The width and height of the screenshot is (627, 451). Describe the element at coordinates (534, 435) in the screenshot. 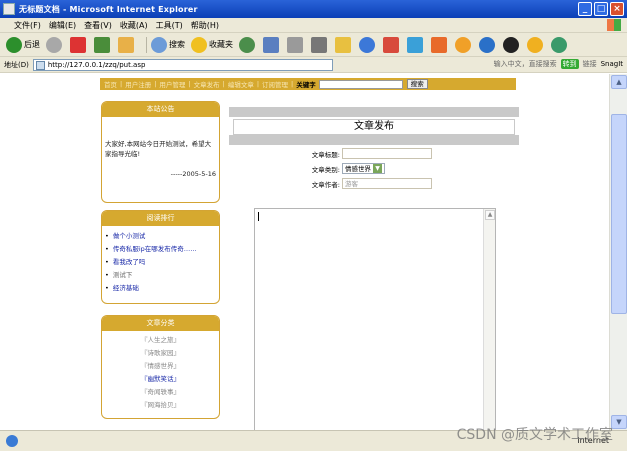

I see `watermark: CSDN @质文学术工作室` at that location.